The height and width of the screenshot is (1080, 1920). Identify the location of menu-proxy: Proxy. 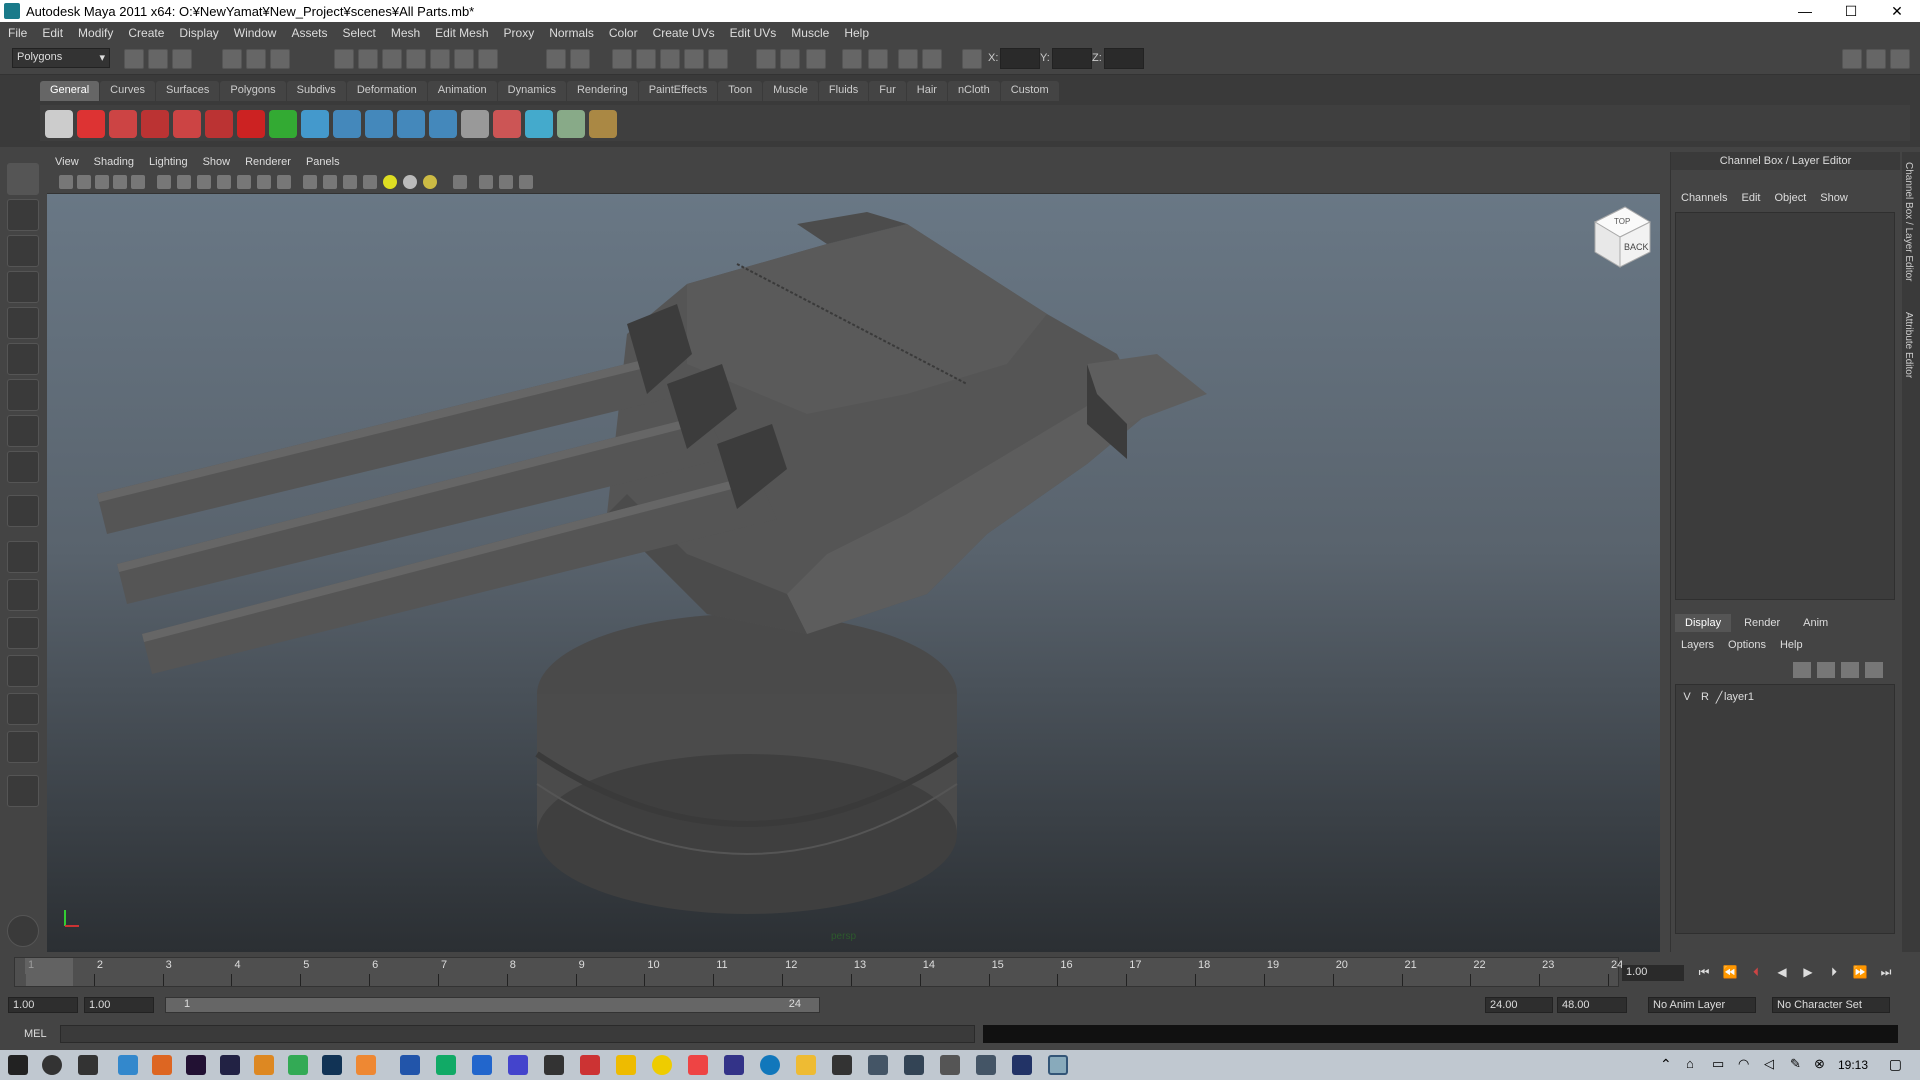
(519, 33).